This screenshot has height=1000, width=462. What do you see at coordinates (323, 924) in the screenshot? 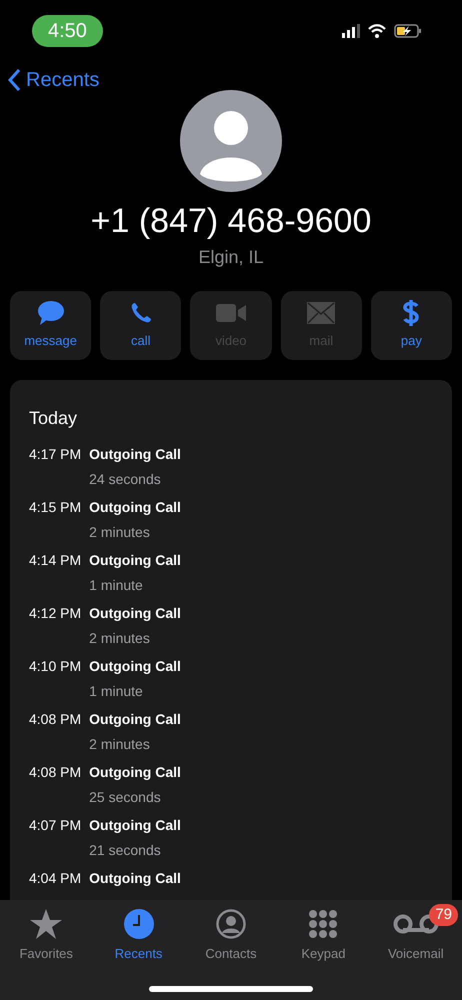
I see `keypad-icon` at bounding box center [323, 924].